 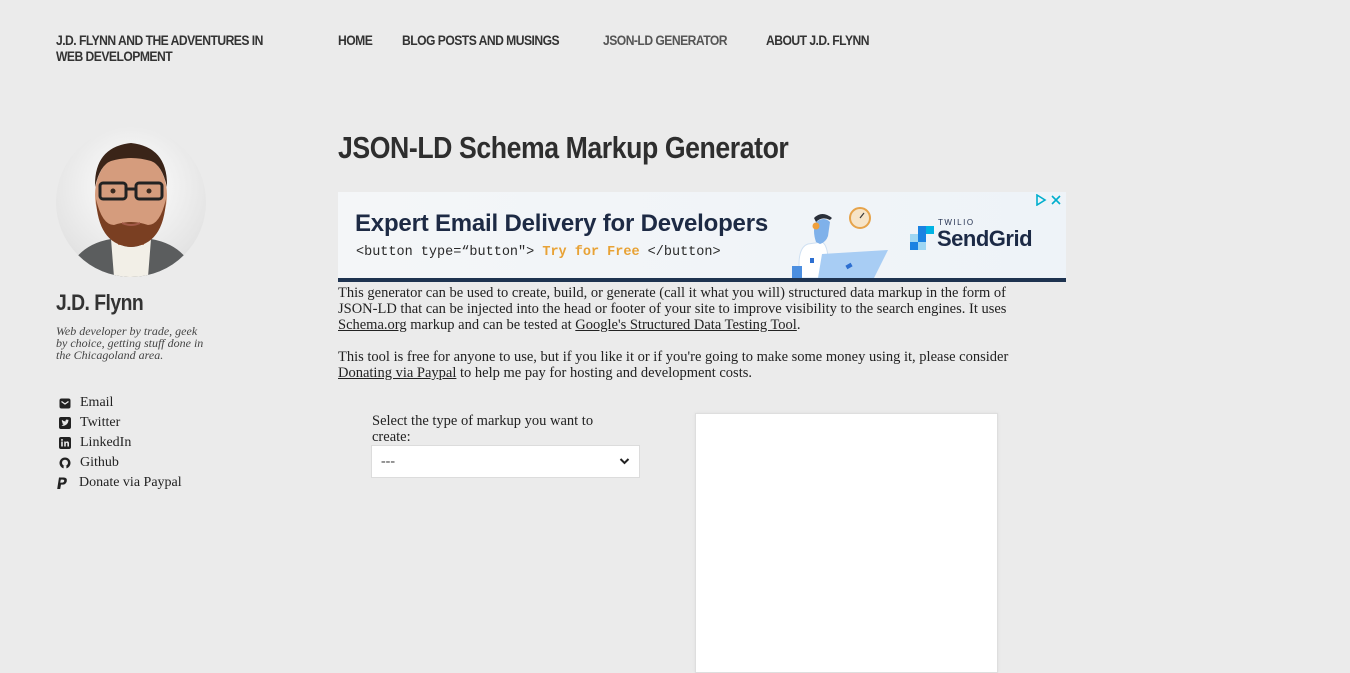 What do you see at coordinates (65, 423) in the screenshot?
I see `twitter-icon` at bounding box center [65, 423].